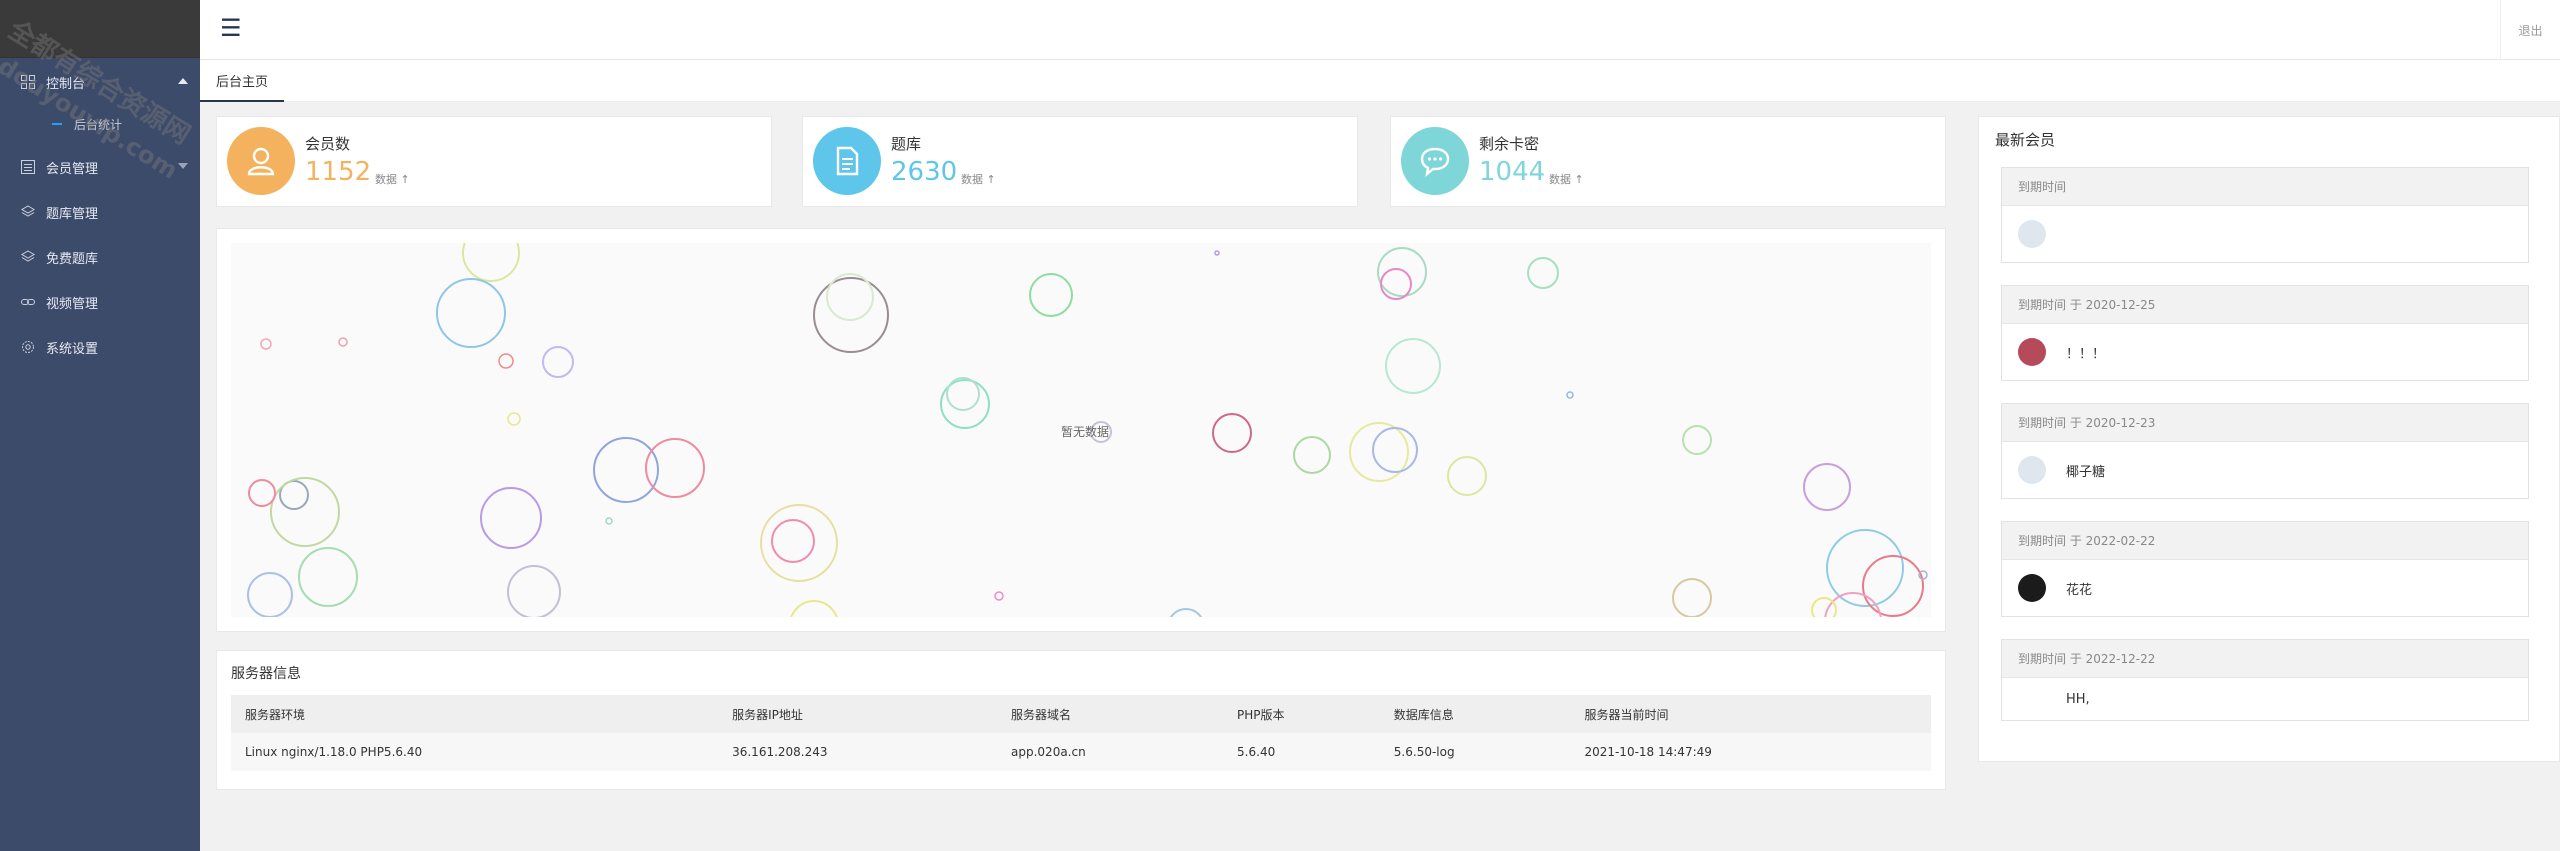 The image size is (2560, 851). I want to click on member-expiry: 到期时间 于 2022-12-22, so click(2265, 659).